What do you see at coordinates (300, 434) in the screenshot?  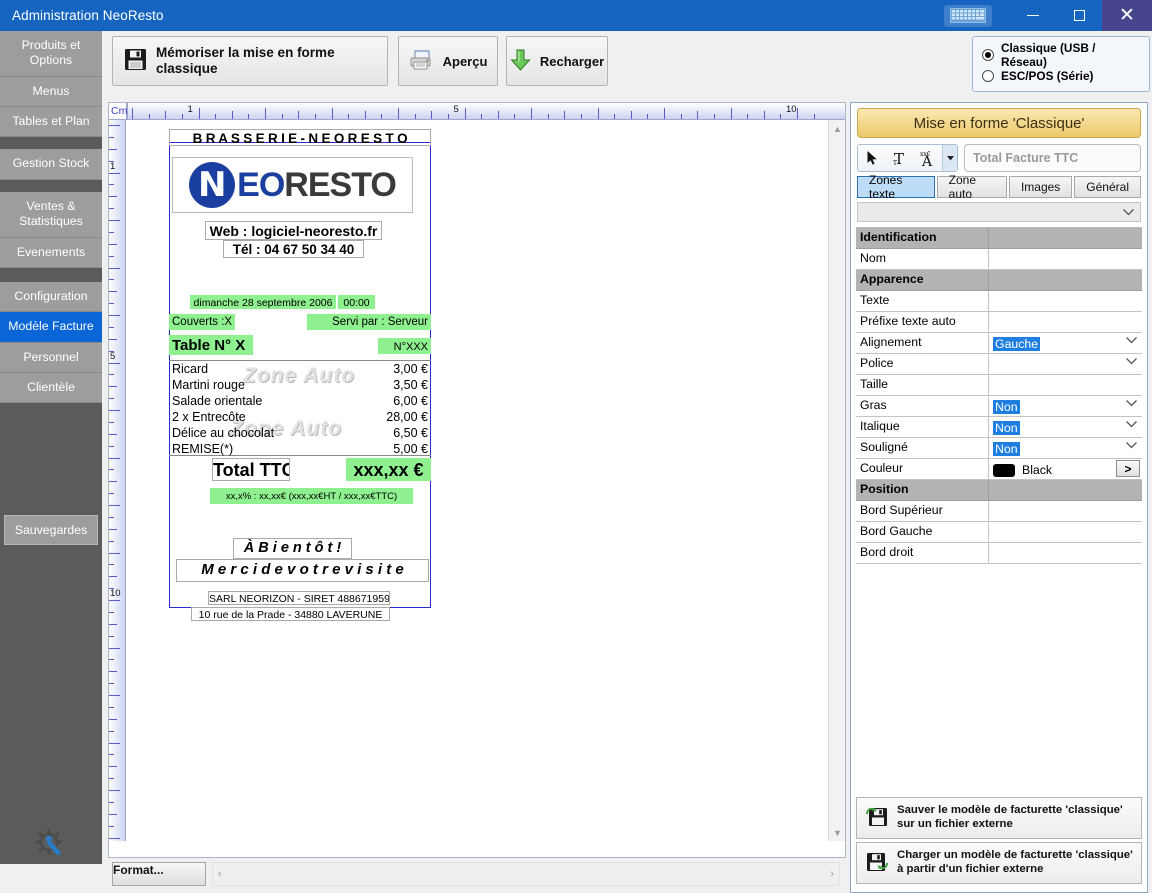 I see `receipt-line: Délice au chocolat 6,50 €` at bounding box center [300, 434].